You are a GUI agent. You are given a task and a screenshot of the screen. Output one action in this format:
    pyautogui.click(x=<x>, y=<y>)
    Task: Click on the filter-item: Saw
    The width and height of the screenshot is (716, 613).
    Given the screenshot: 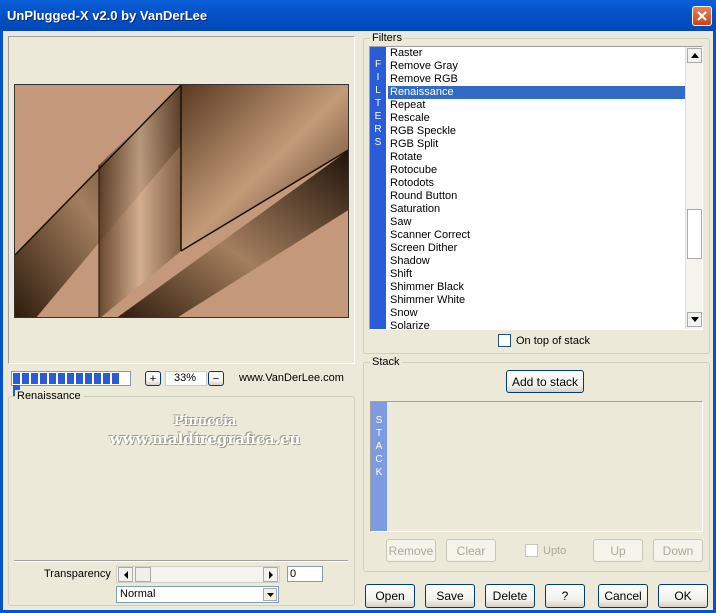 What is the action you would take?
    pyautogui.click(x=536, y=222)
    